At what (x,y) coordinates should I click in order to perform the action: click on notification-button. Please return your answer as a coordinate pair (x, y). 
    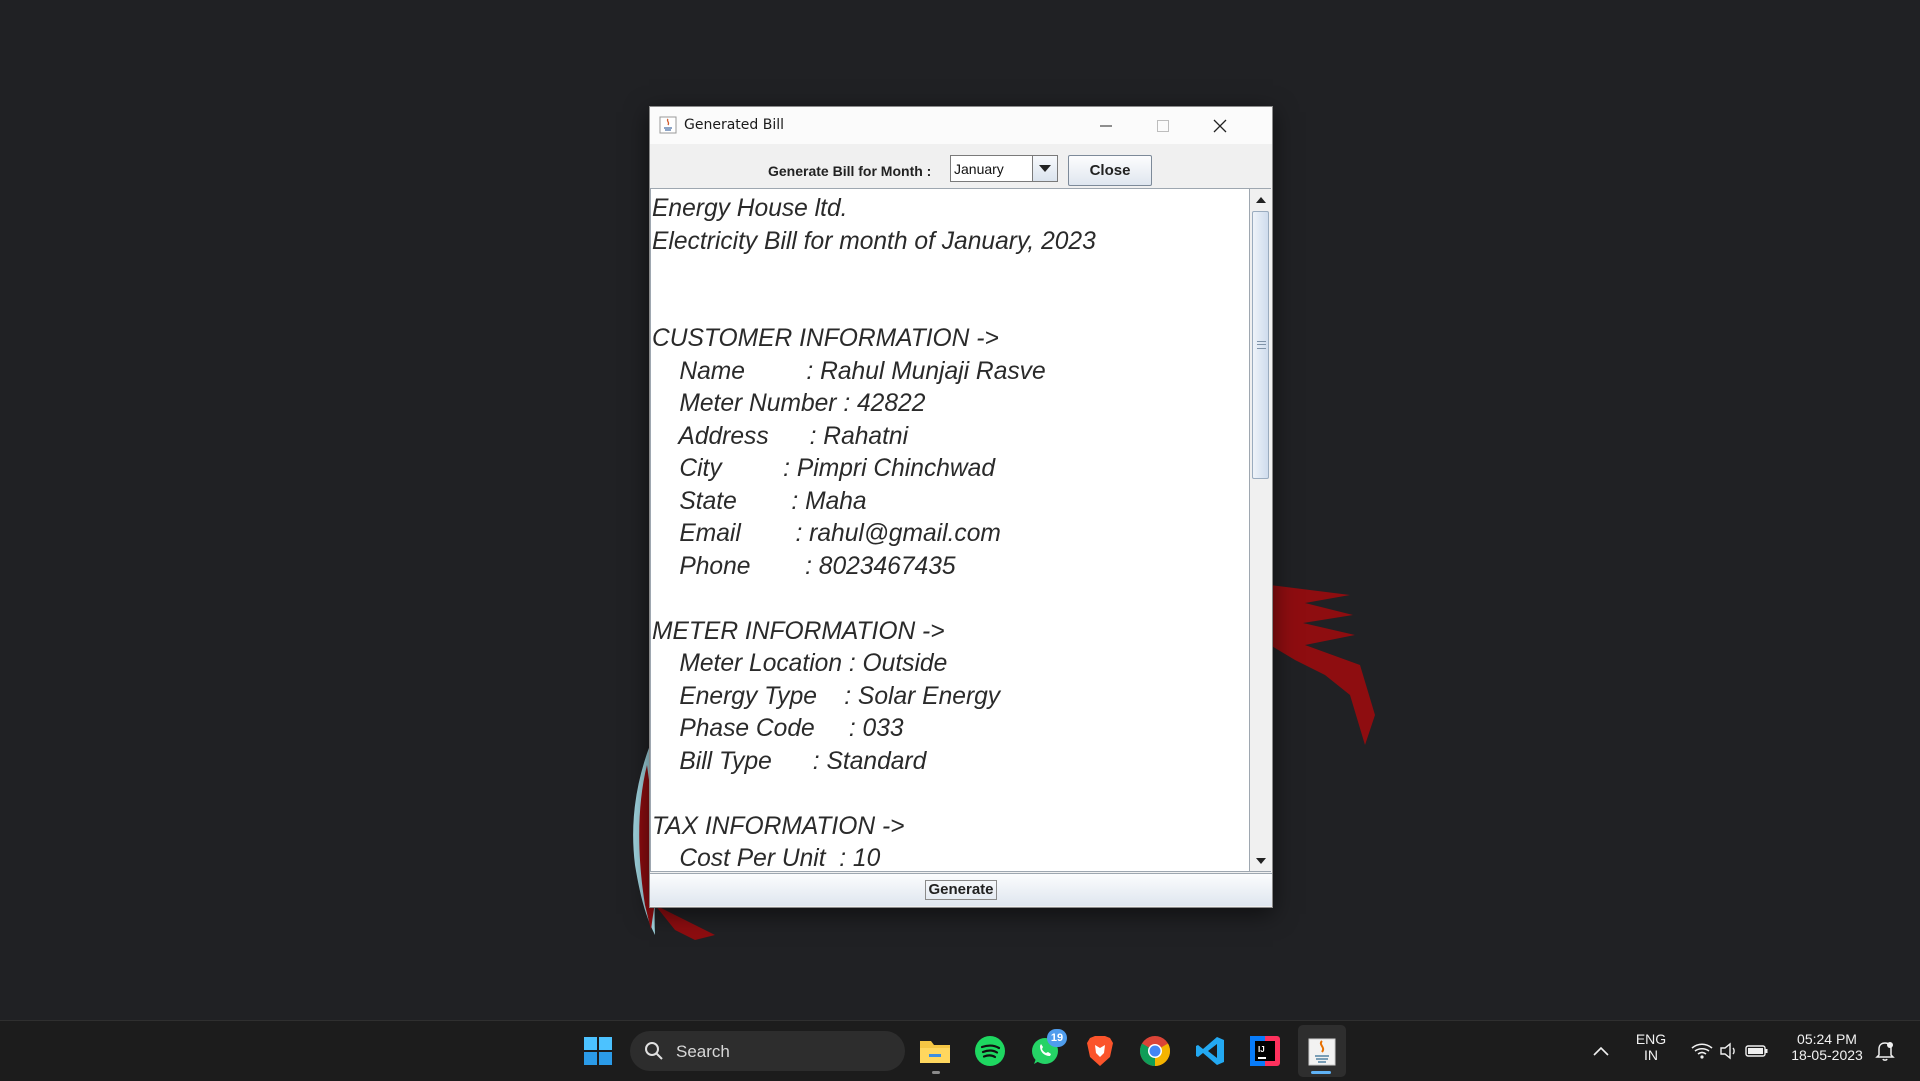
    Looking at the image, I should click on (1885, 1051).